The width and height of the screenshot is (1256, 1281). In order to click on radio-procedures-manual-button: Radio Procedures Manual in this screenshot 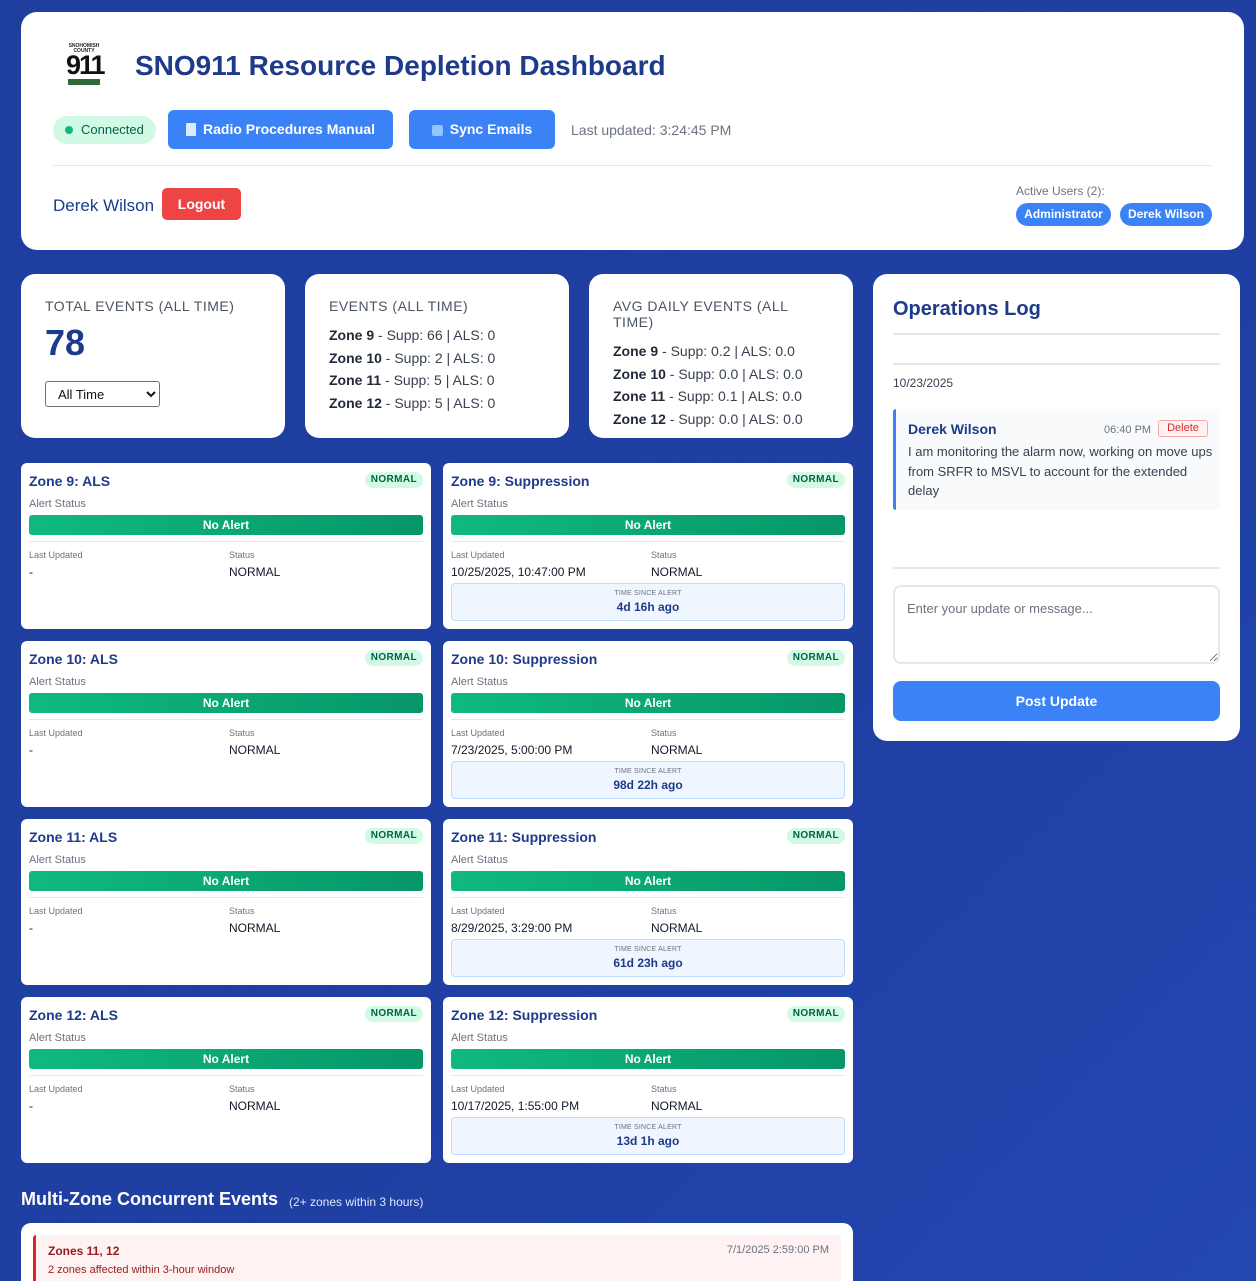, I will do `click(280, 129)`.